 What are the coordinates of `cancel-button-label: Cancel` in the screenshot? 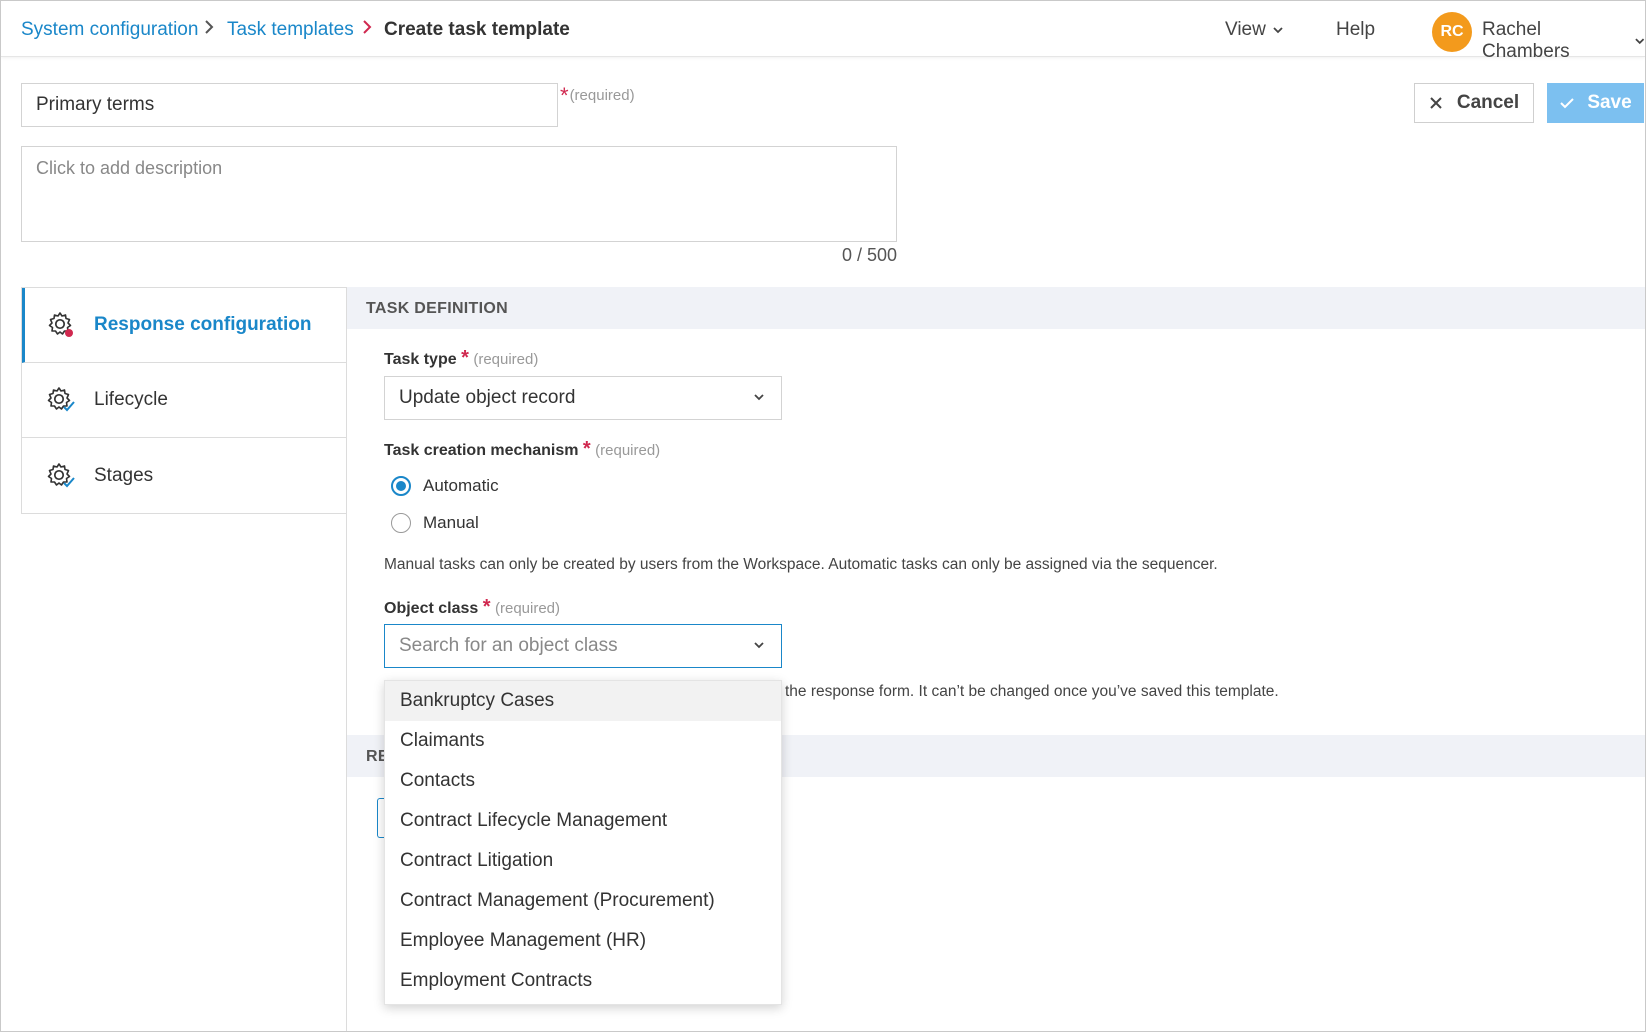 It's located at (1488, 102).